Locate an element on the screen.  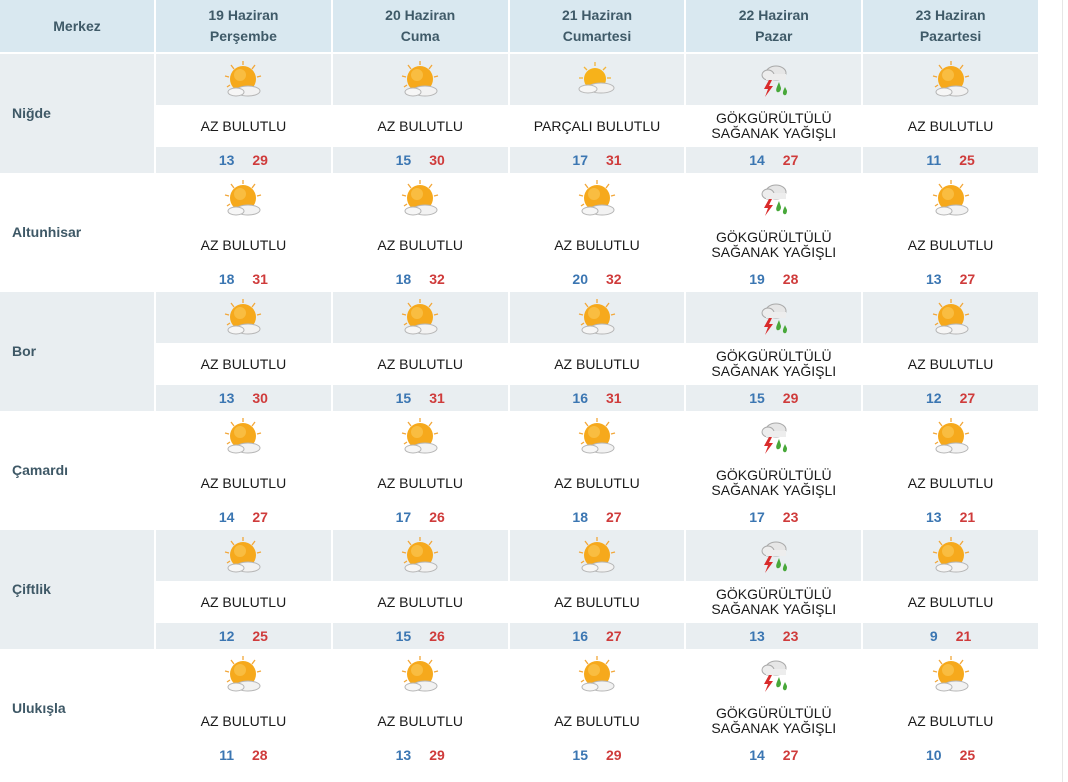
min-temp: 15 is located at coordinates (403, 160).